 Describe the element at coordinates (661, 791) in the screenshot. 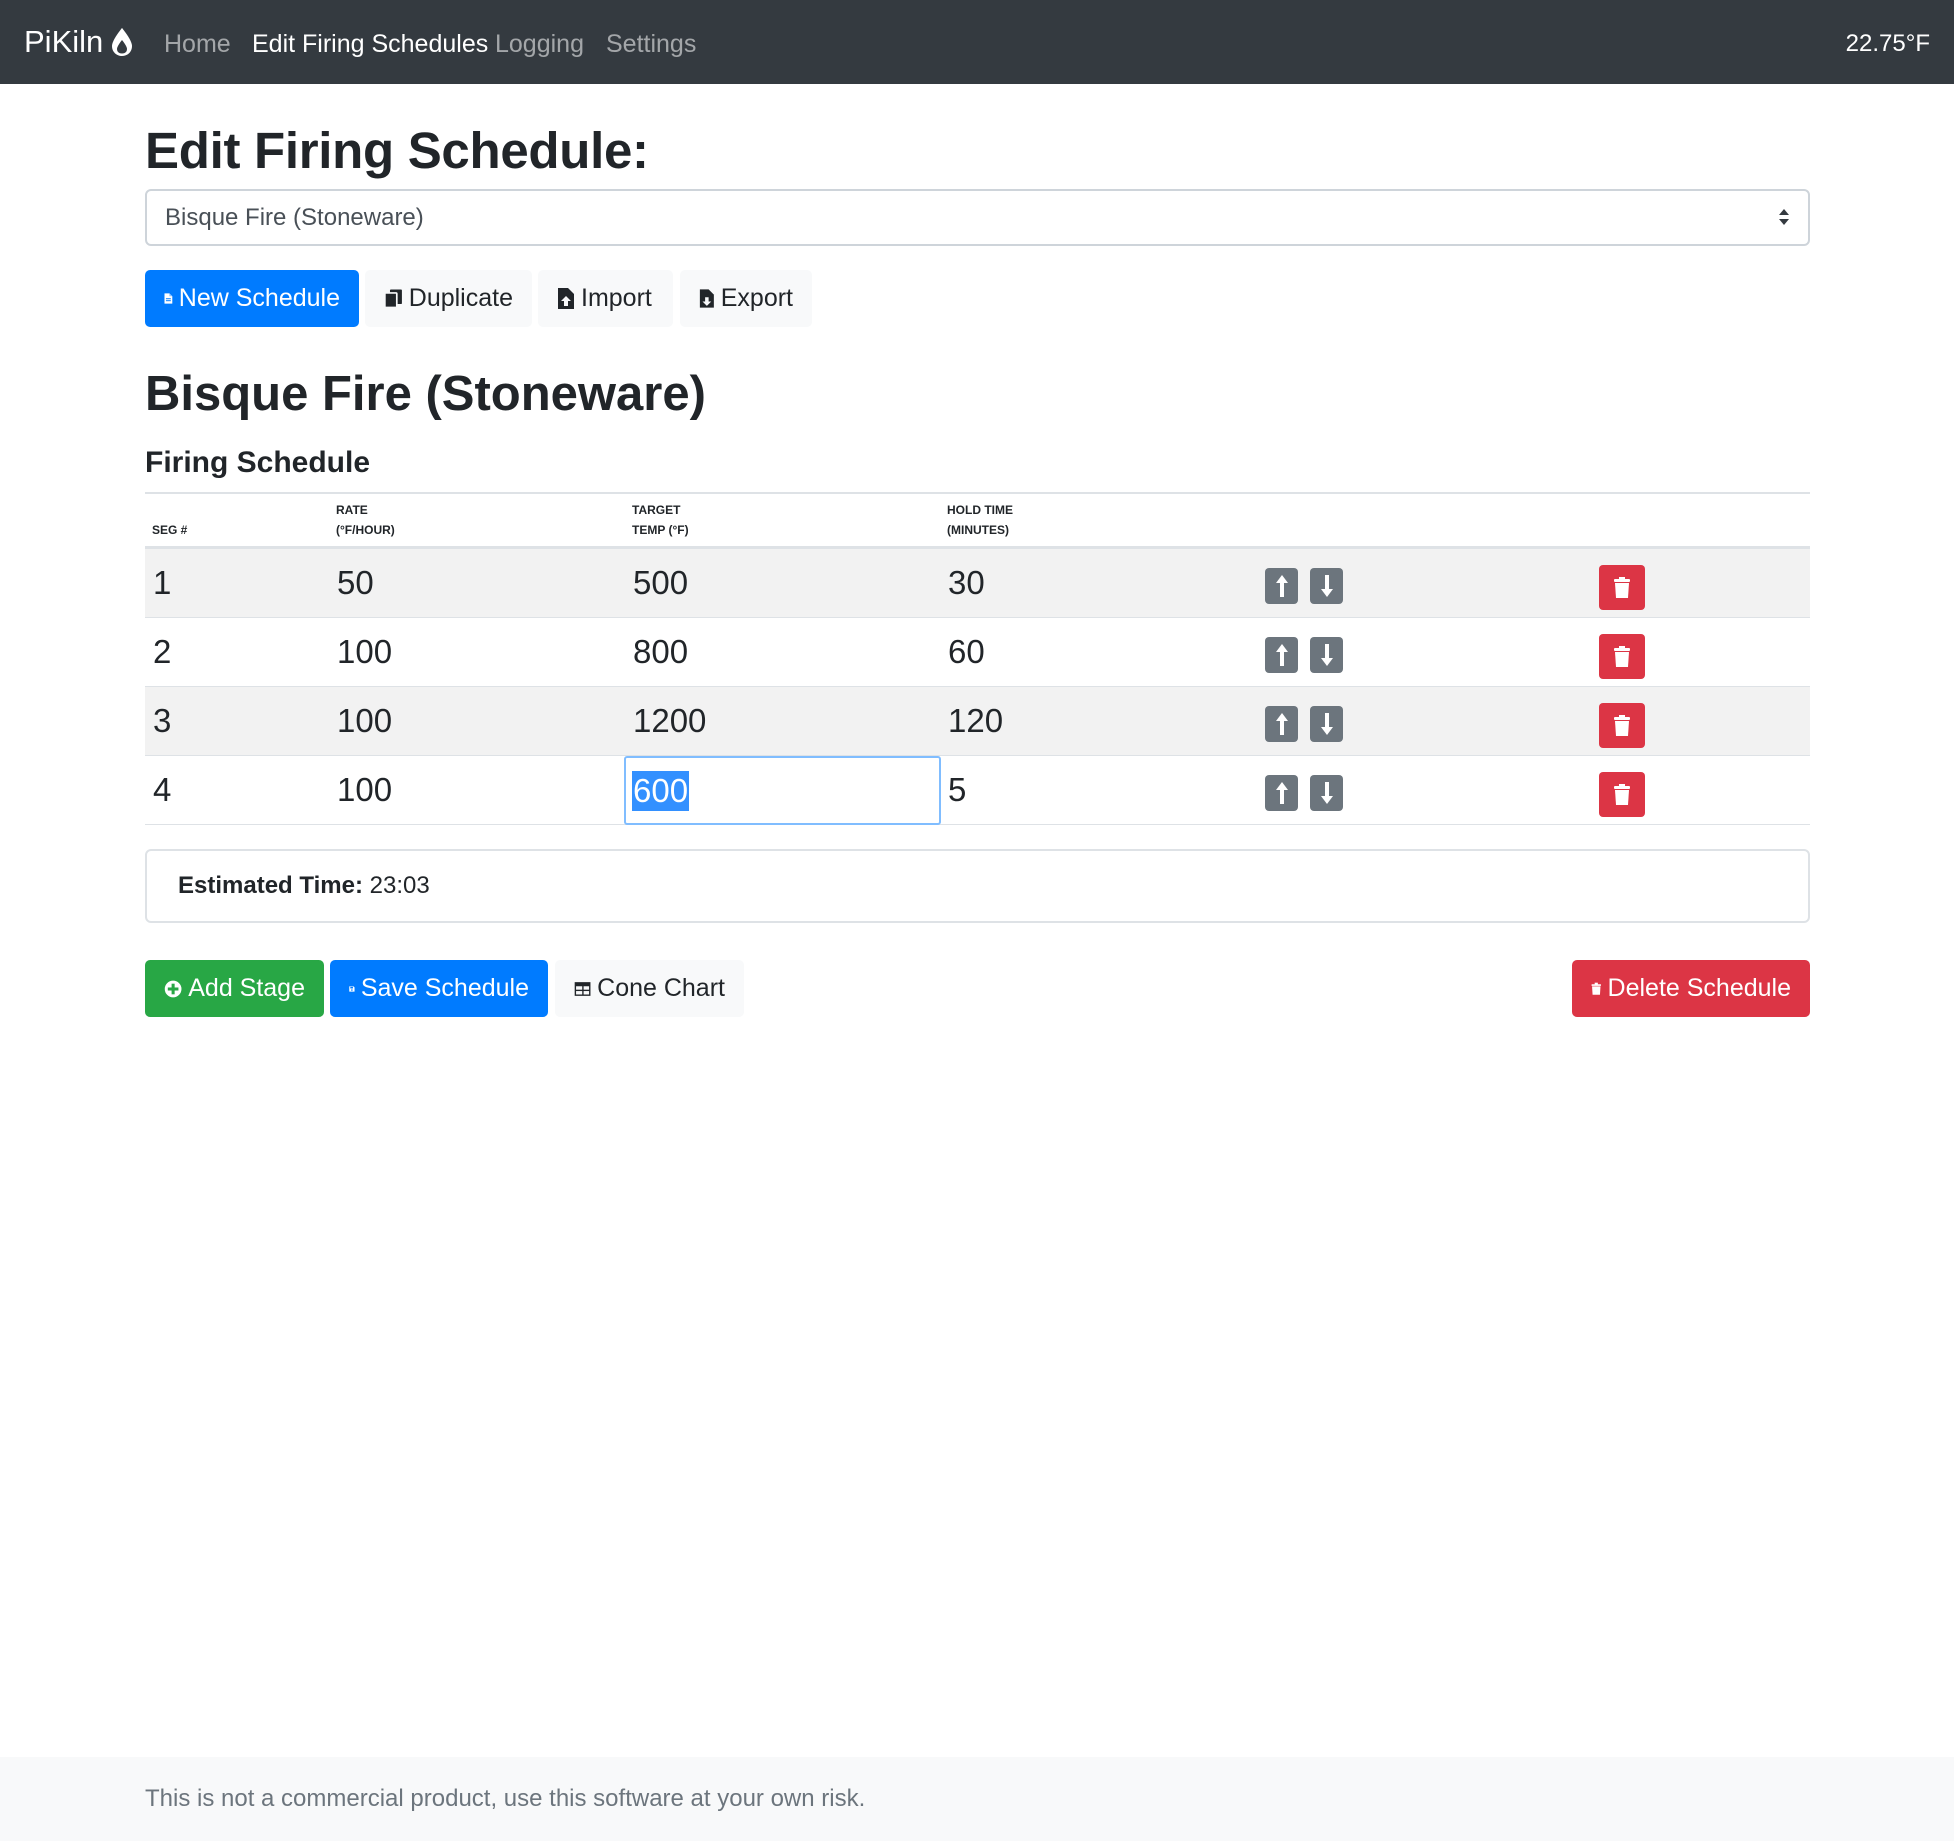

I see `target-temp-input-value: 600` at that location.